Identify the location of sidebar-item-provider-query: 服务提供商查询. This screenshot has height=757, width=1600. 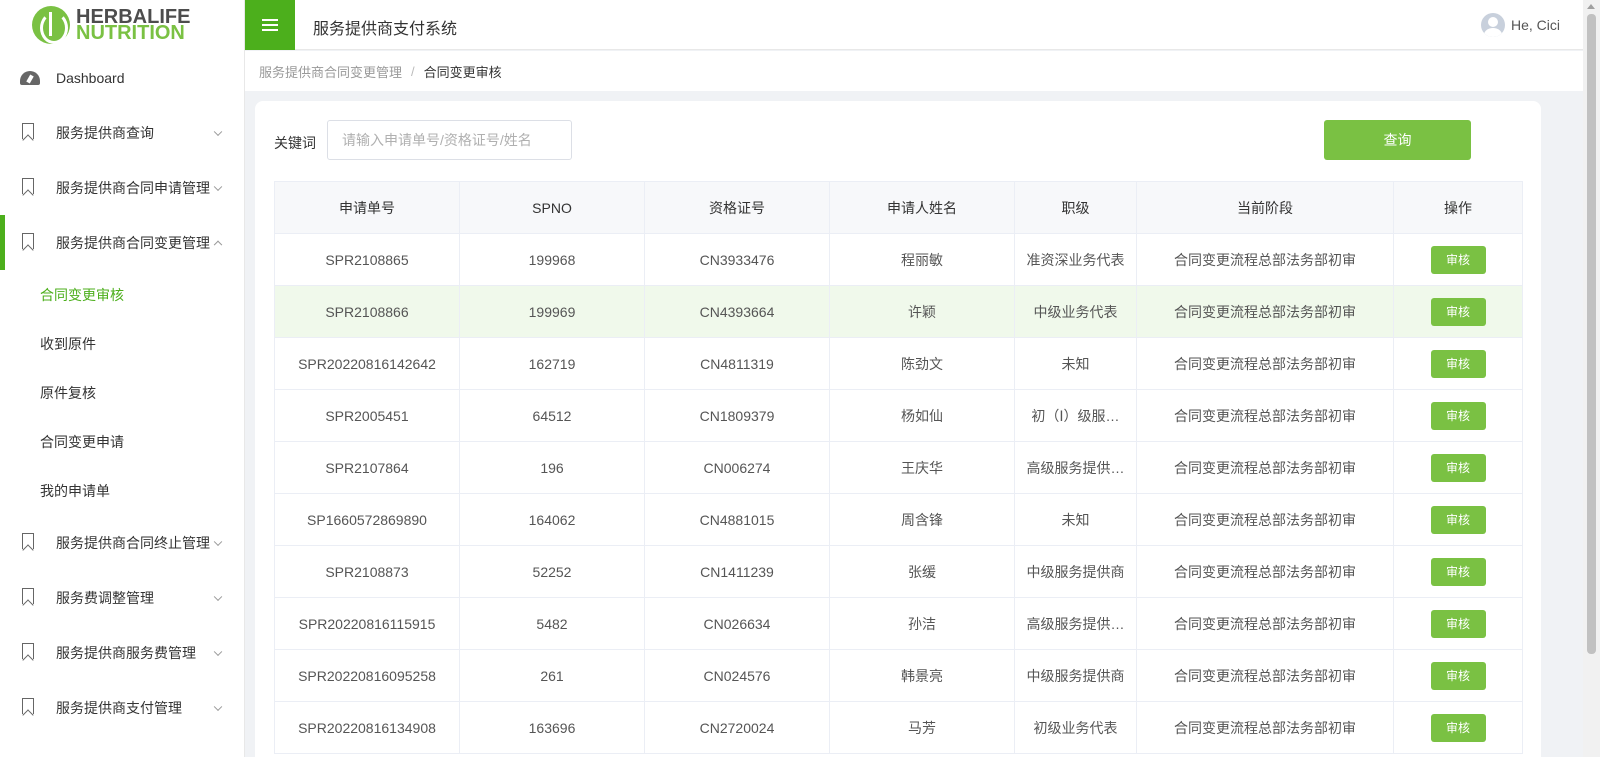
(122, 132).